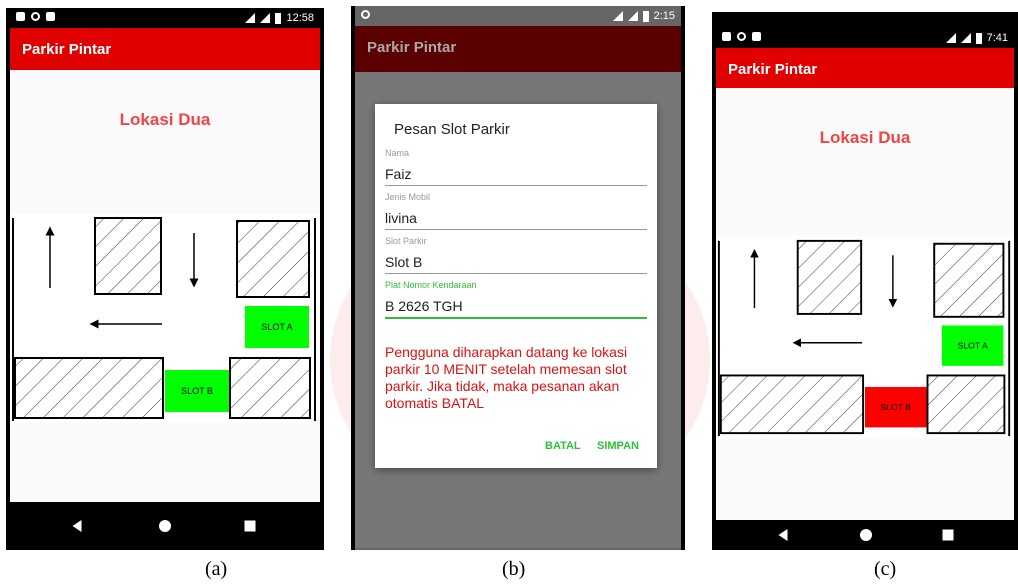 The image size is (1018, 586). Describe the element at coordinates (865, 38) in the screenshot. I see `status-bar: 7:41` at that location.